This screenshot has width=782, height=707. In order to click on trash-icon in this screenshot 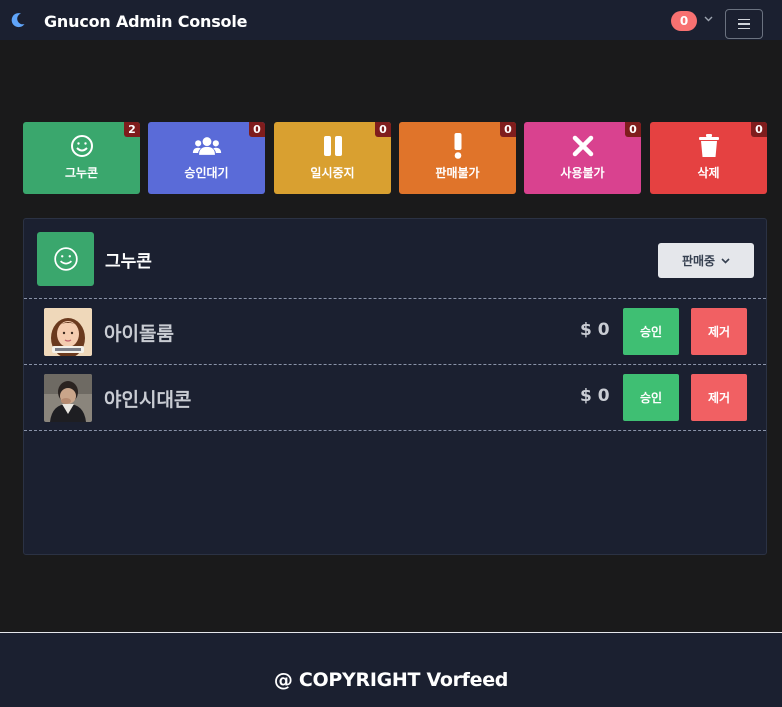, I will do `click(709, 146)`.